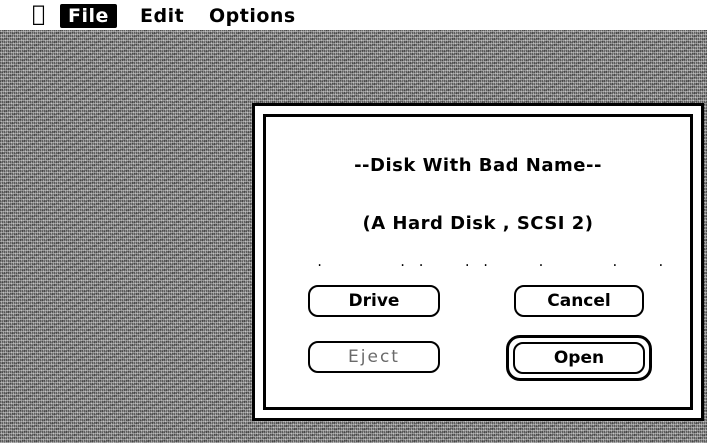 The width and height of the screenshot is (707, 443). I want to click on drive-button: Drive, so click(374, 301).